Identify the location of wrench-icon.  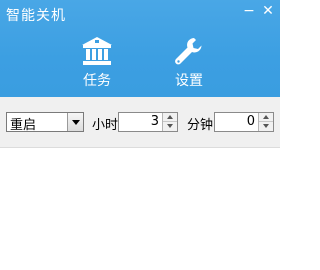
(188, 51).